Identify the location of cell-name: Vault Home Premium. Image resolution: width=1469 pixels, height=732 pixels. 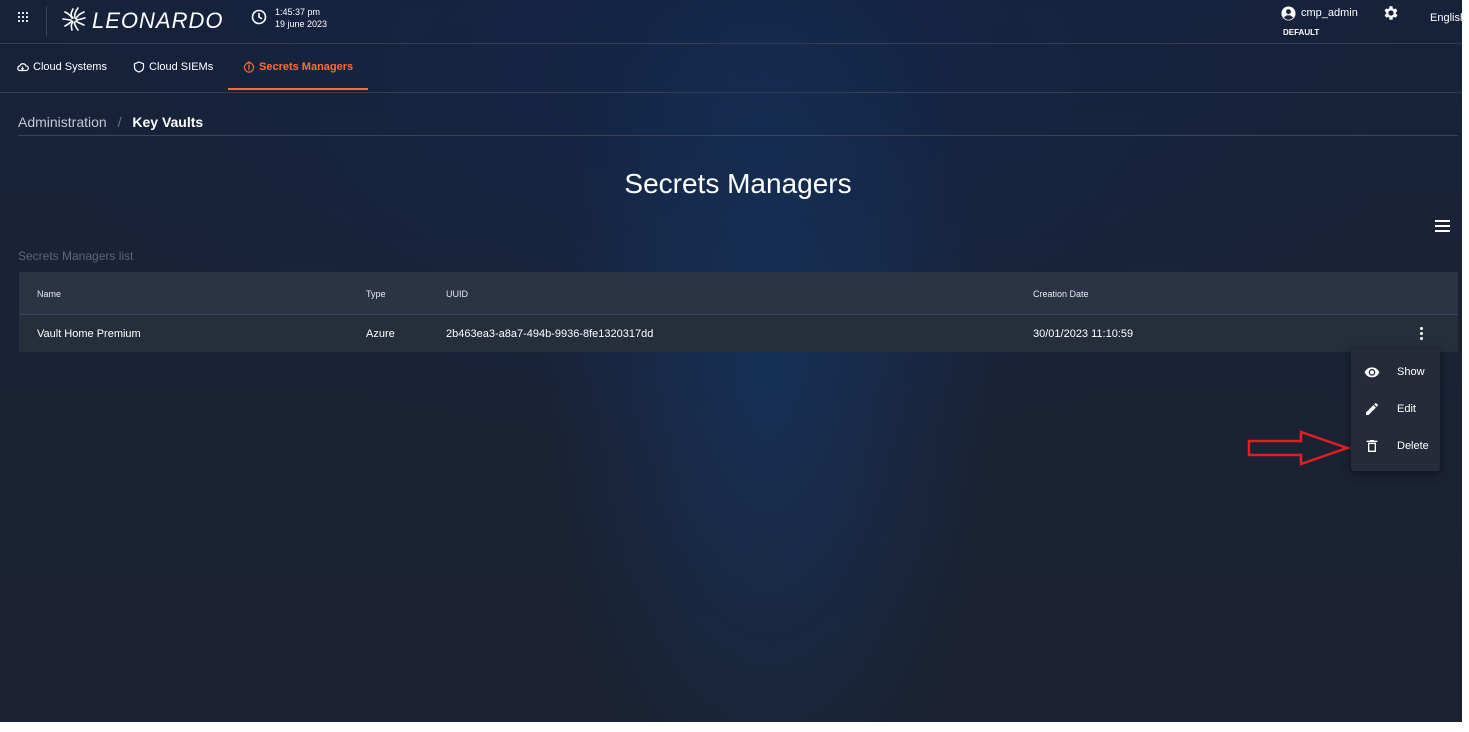
(89, 334).